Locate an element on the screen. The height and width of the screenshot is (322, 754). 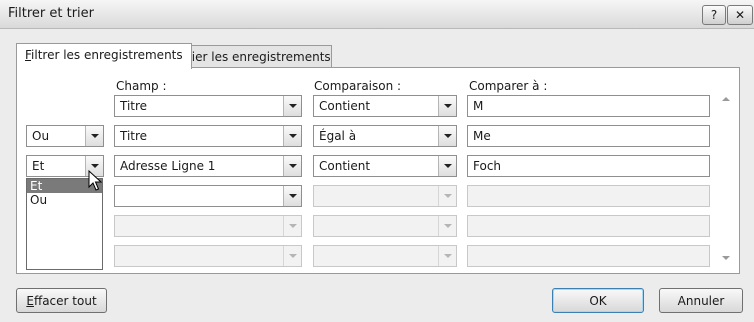
tab-filter-records: Filtrer les enregistrements is located at coordinates (104, 56).